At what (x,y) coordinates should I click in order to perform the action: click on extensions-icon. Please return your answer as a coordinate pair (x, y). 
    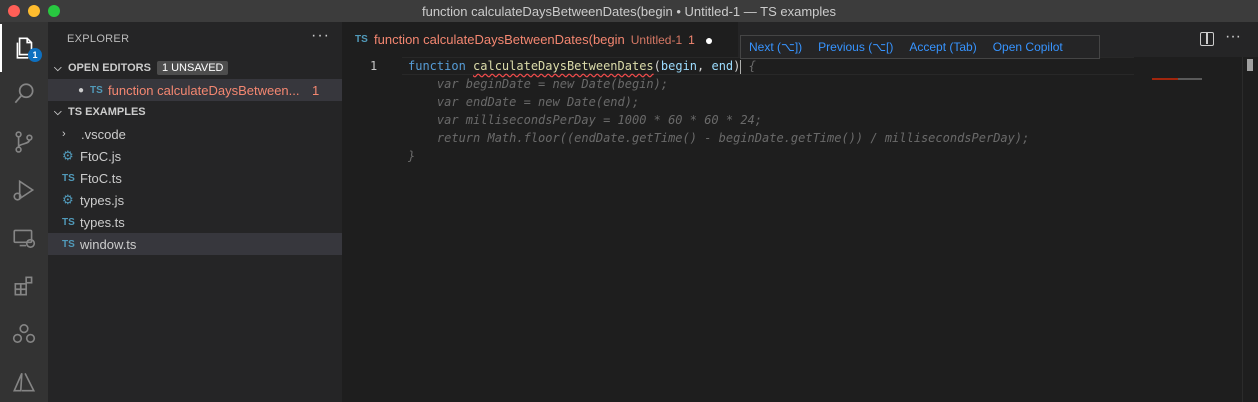
    Looking at the image, I should click on (23, 286).